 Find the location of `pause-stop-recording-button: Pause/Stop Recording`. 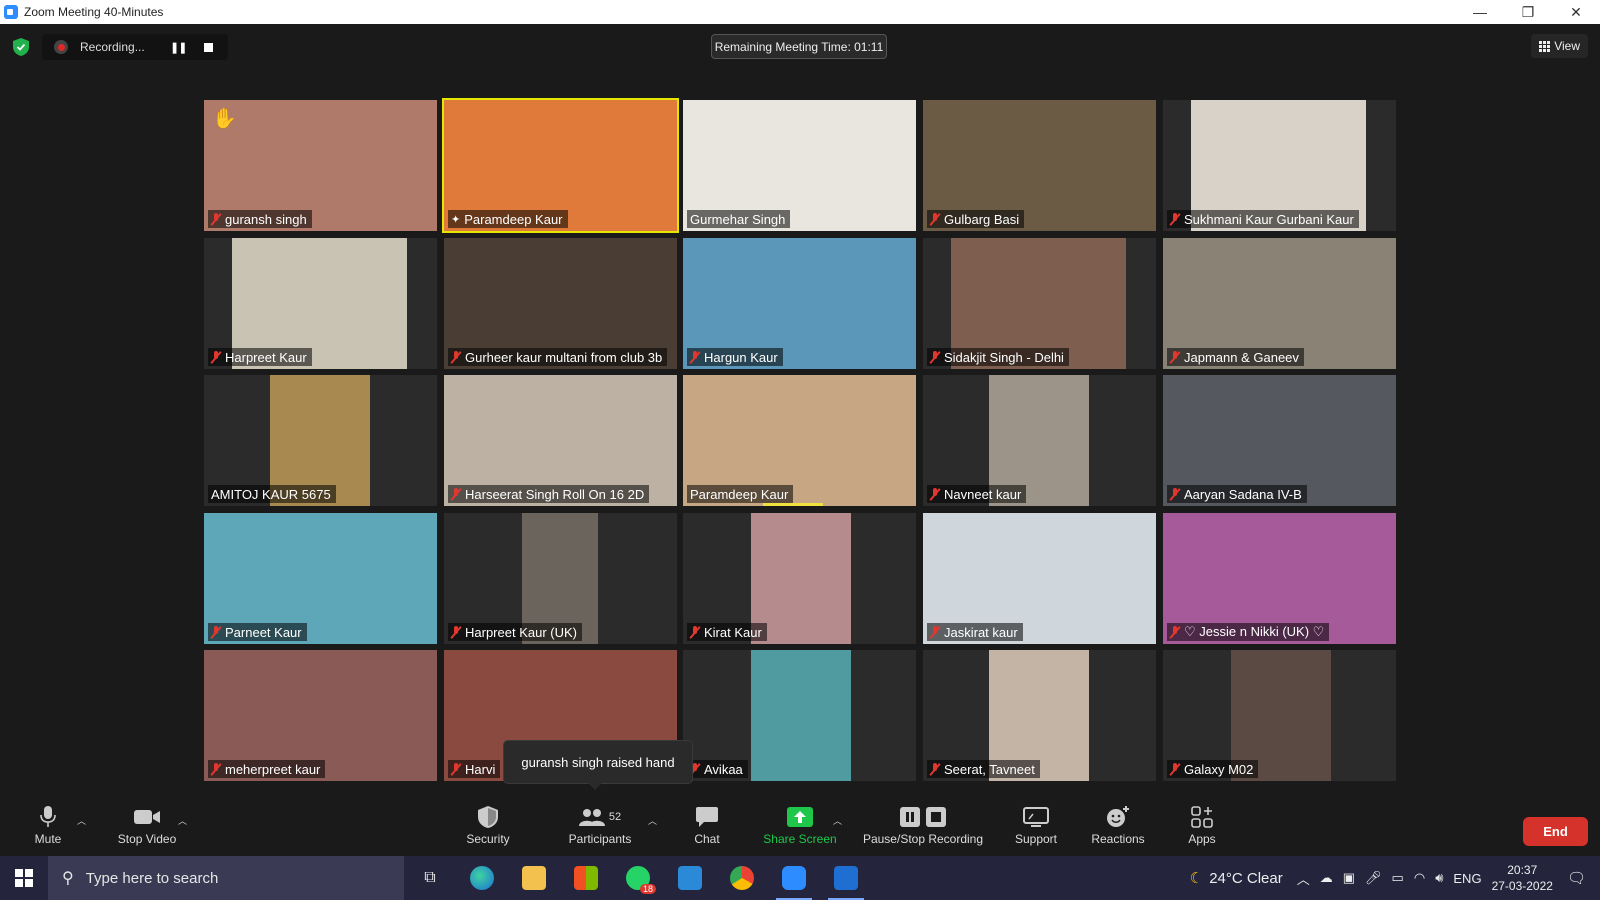

pause-stop-recording-button: Pause/Stop Recording is located at coordinates (923, 829).